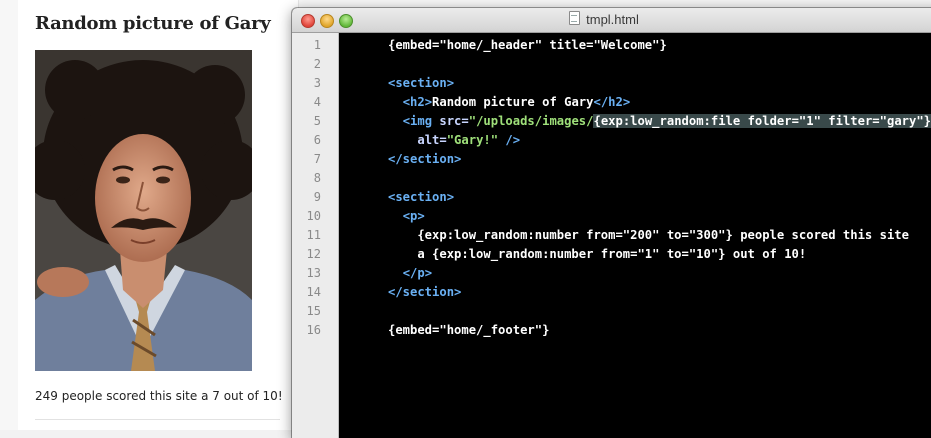 The image size is (931, 438). Describe the element at coordinates (317, 121) in the screenshot. I see `line-number: 5` at that location.